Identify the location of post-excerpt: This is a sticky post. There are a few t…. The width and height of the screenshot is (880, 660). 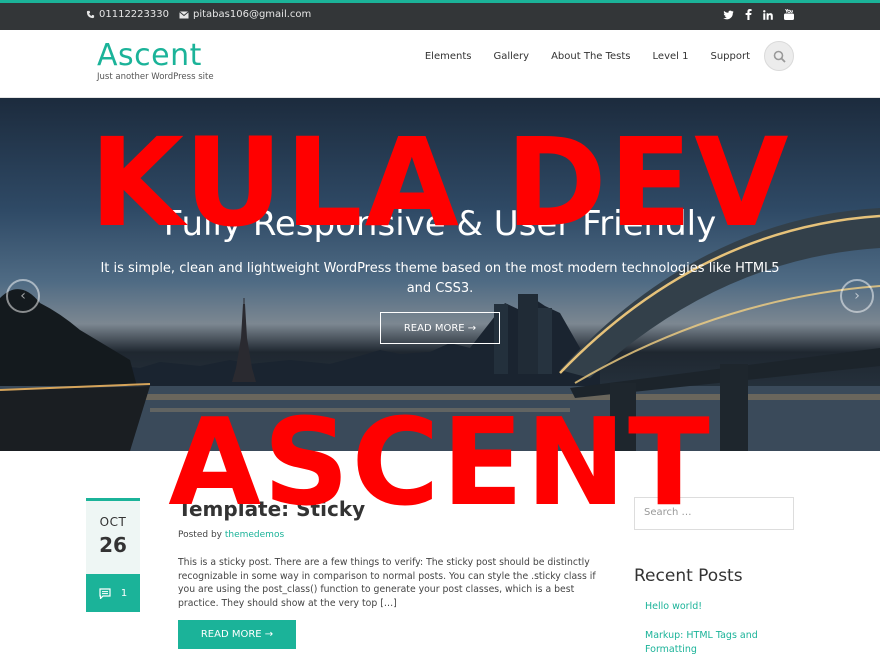
(387, 583).